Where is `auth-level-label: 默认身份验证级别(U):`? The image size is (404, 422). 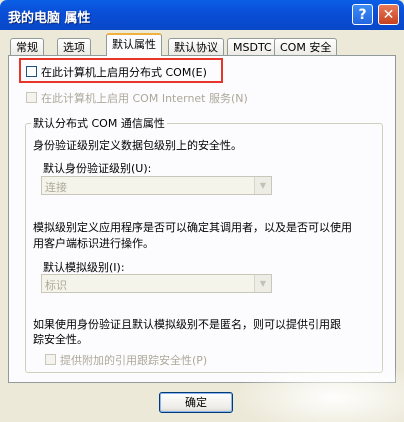
auth-level-label: 默认身份验证级别(U): is located at coordinates (97, 168).